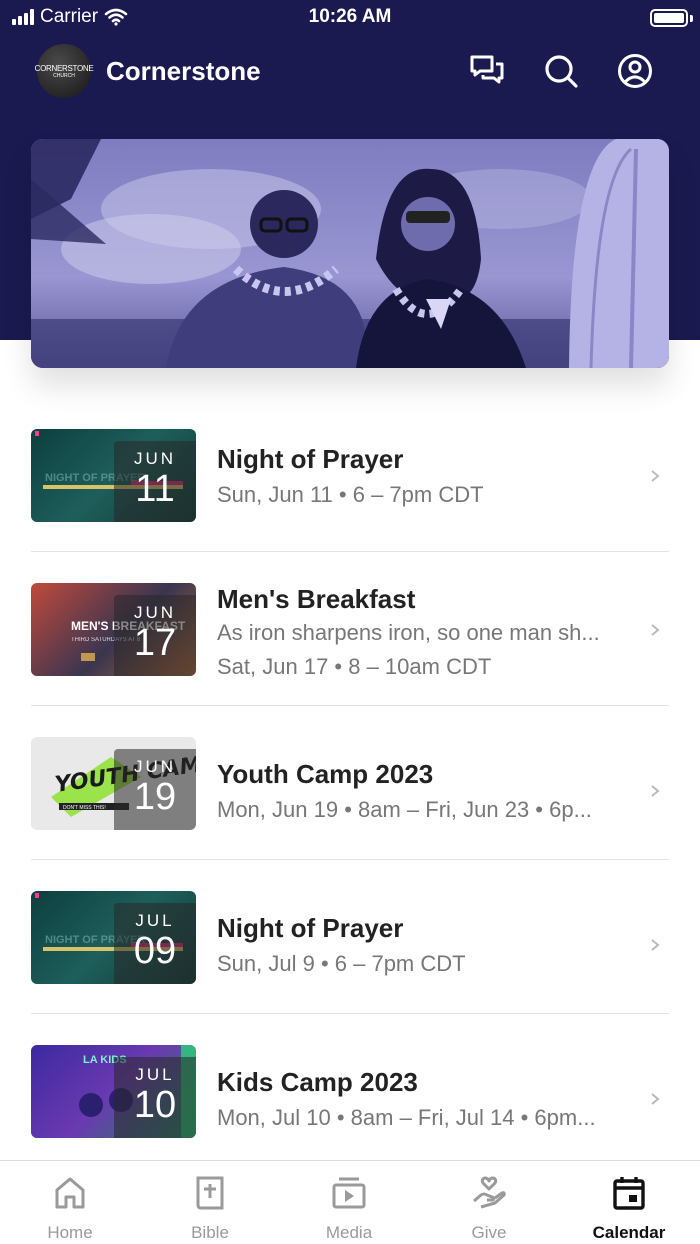 Image resolution: width=700 pixels, height=1244 pixels. I want to click on battery-icon, so click(669, 18).